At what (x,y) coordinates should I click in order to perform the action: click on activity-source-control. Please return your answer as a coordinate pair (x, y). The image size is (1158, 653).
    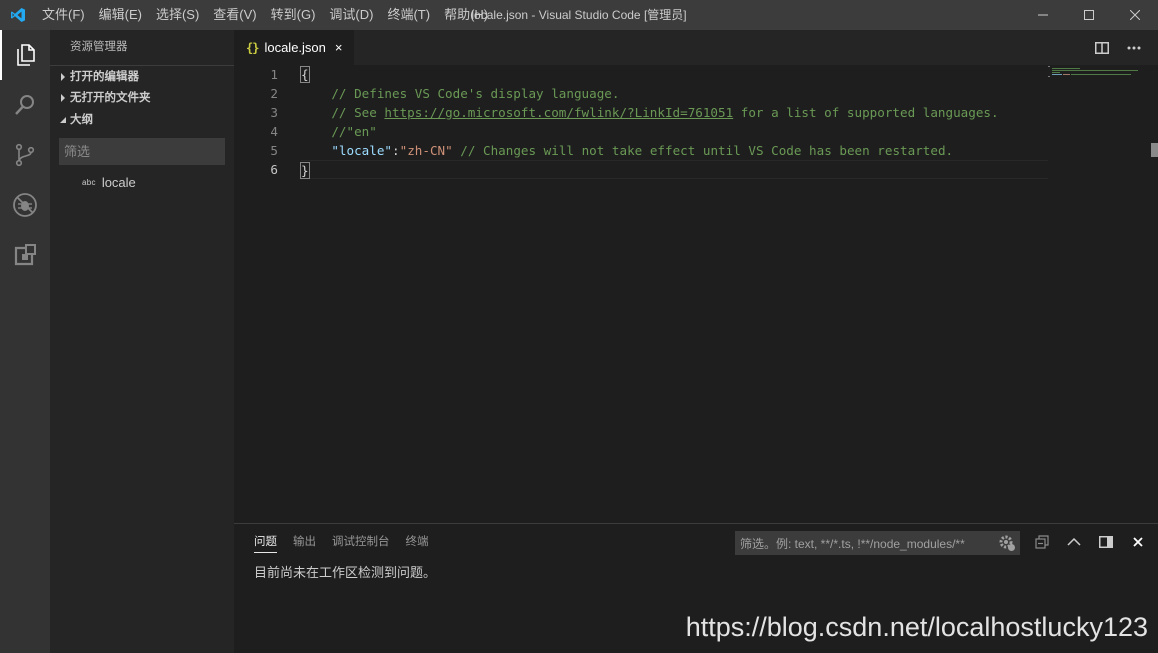
    Looking at the image, I should click on (25, 155).